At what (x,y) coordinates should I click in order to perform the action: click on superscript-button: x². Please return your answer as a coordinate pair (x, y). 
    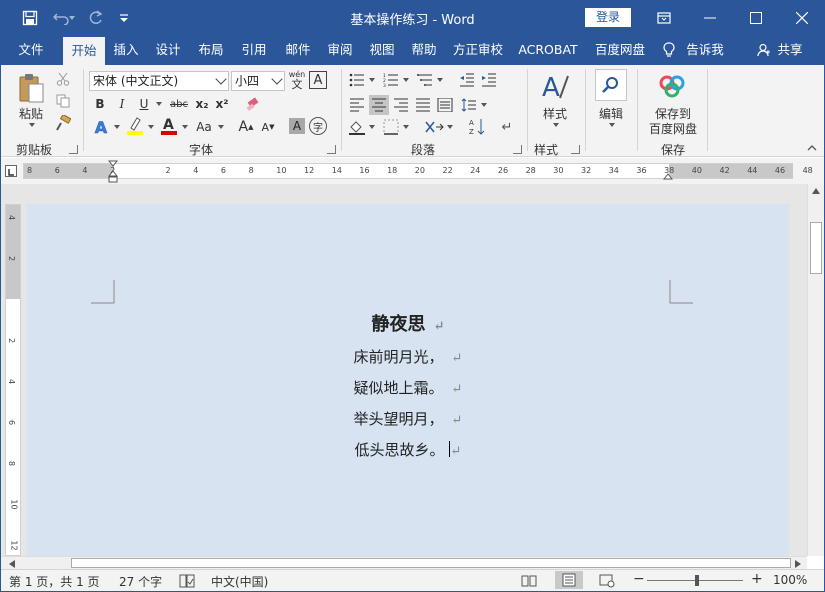
    Looking at the image, I should click on (222, 104).